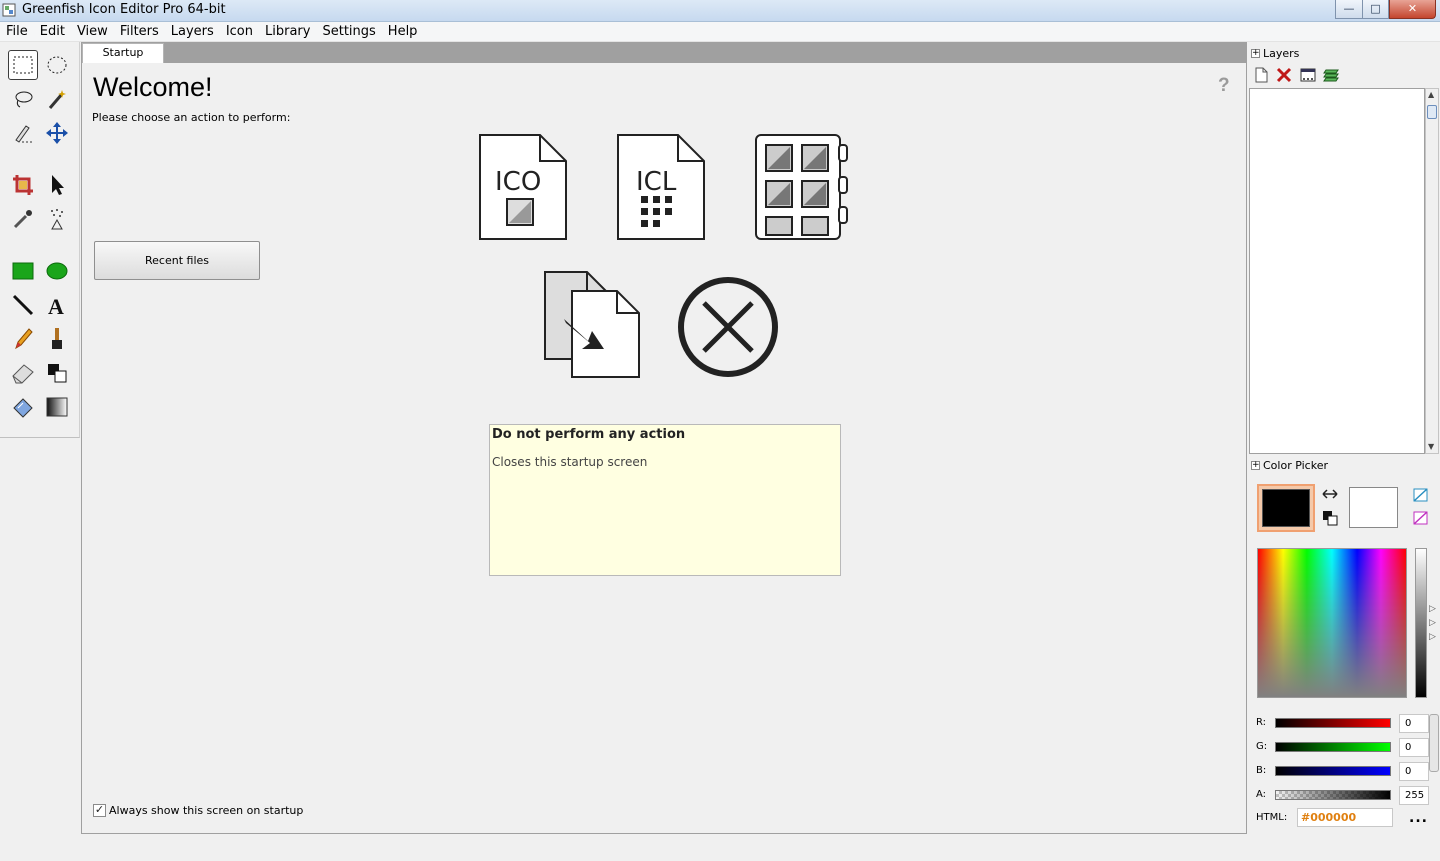  Describe the element at coordinates (57, 339) in the screenshot. I see `brush-icon` at that location.